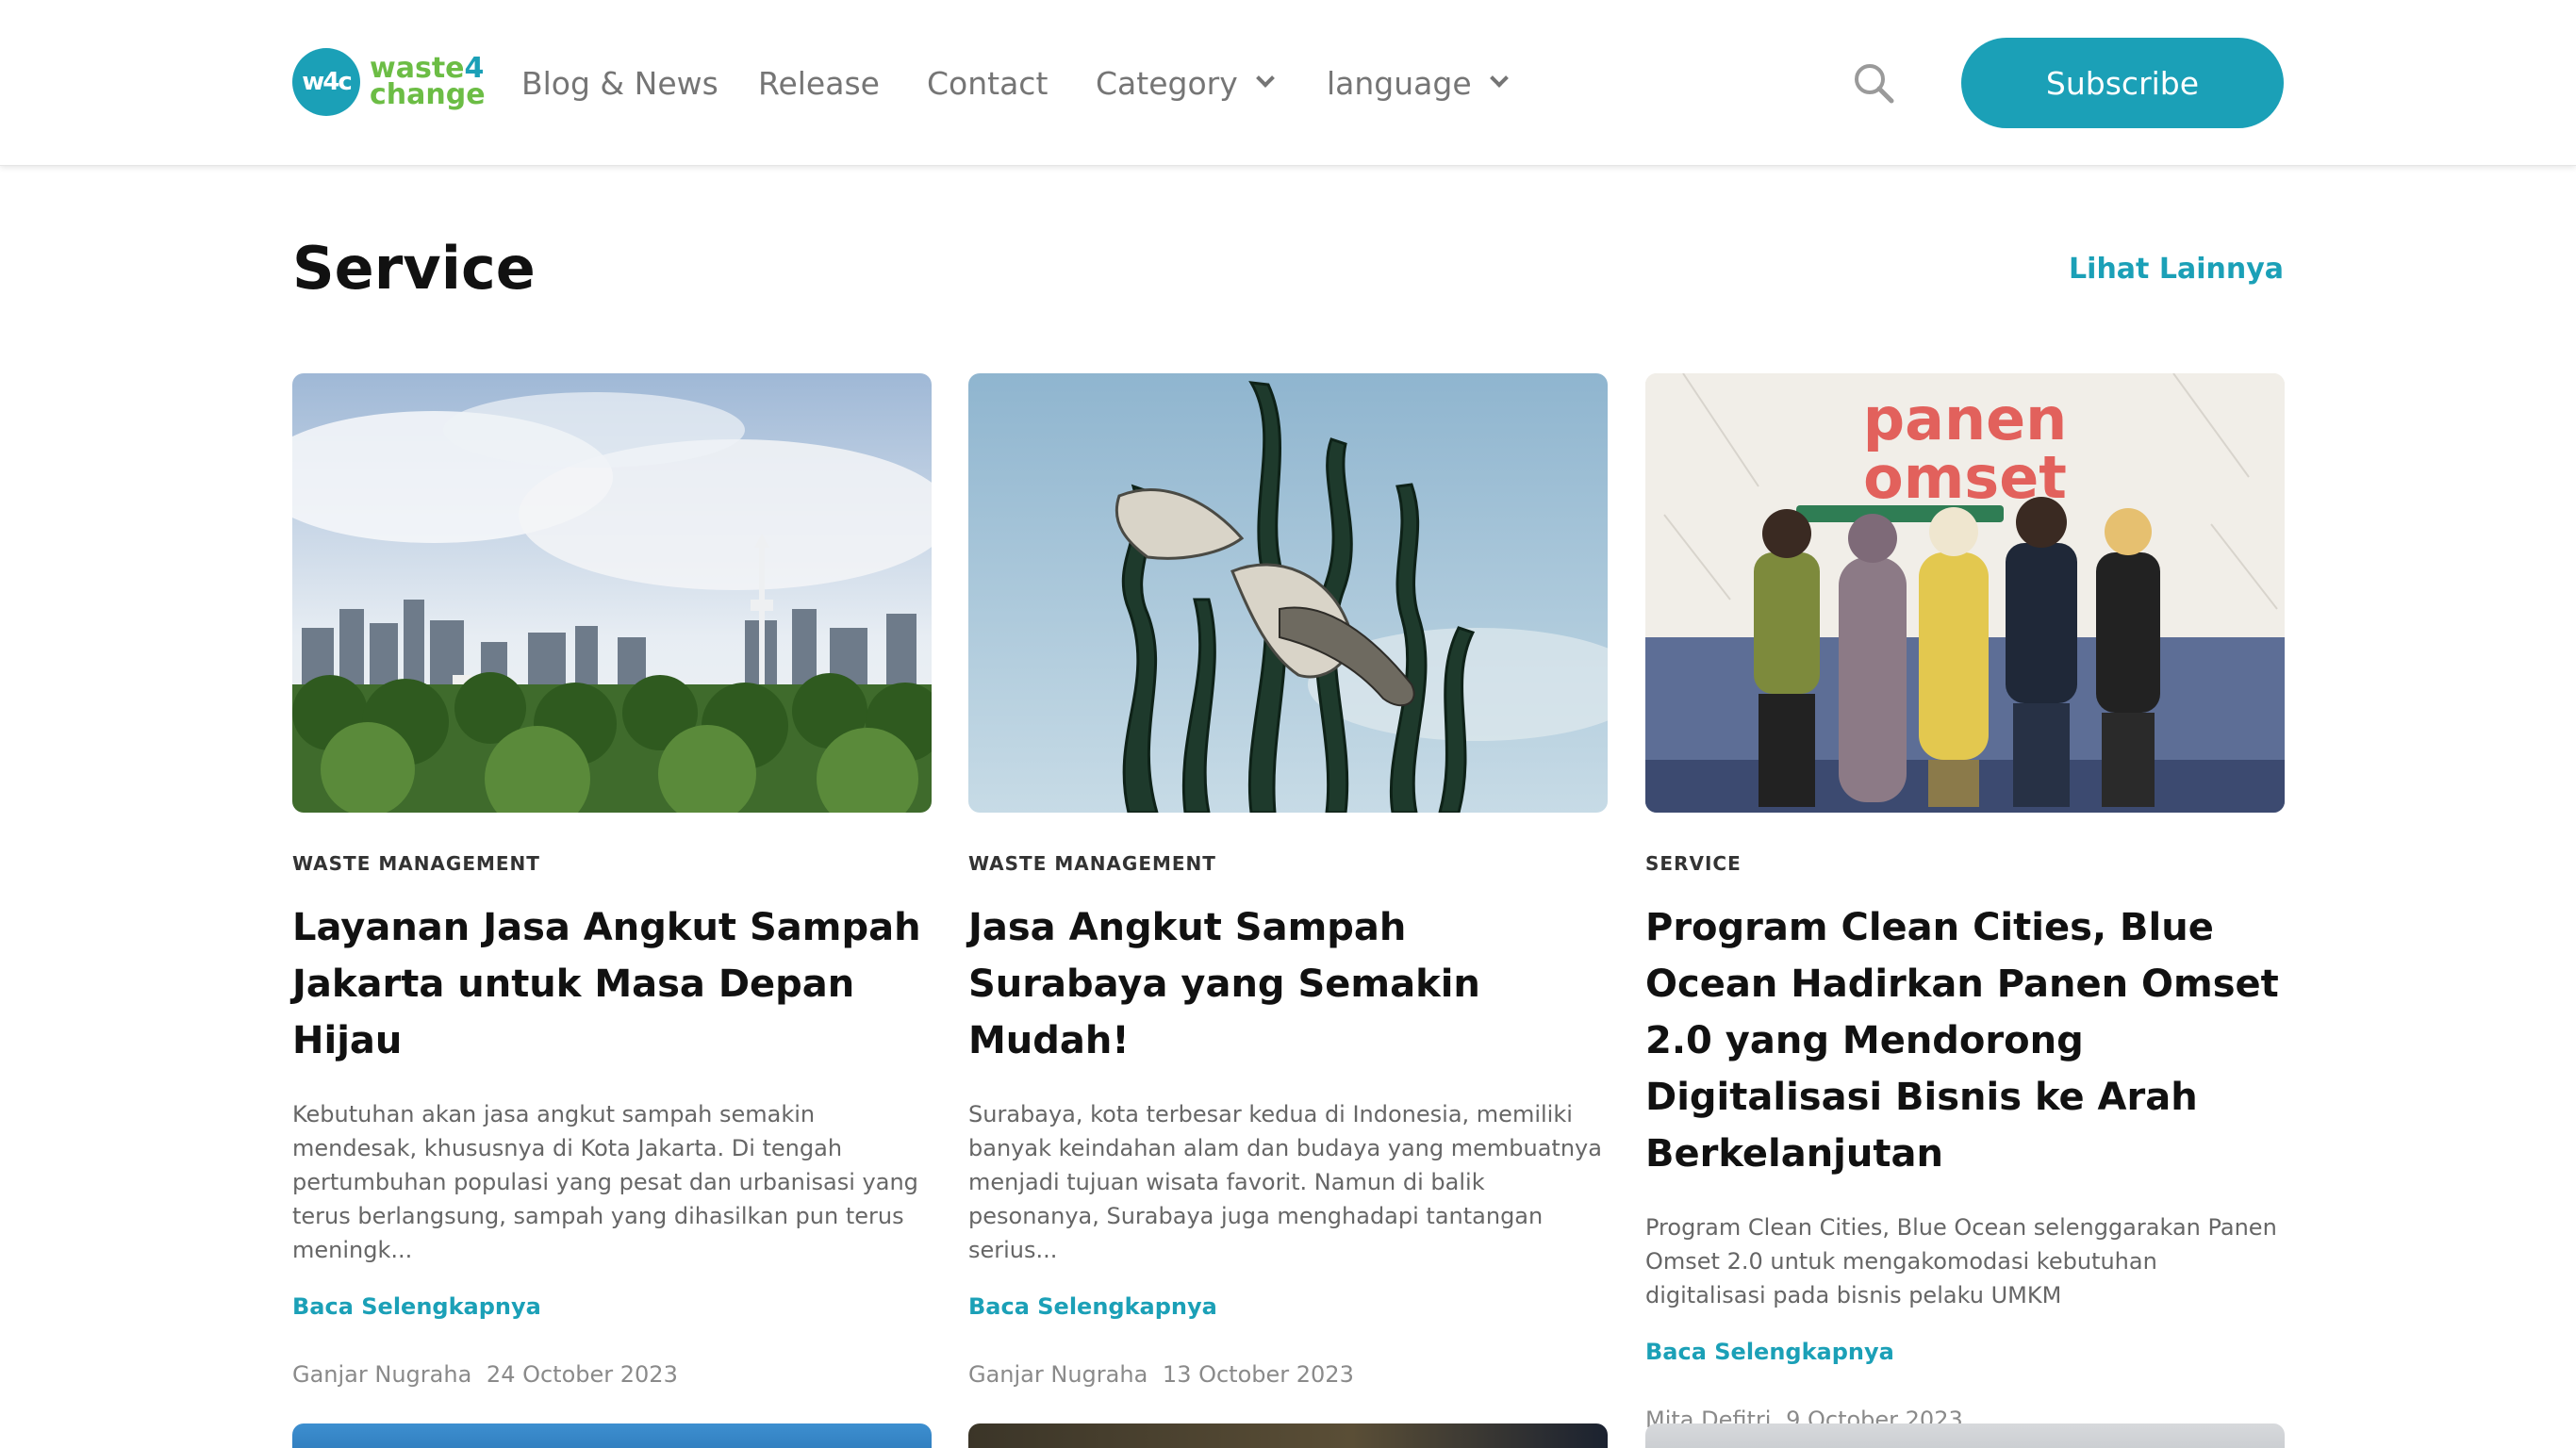 The width and height of the screenshot is (2576, 1448). Describe the element at coordinates (1399, 83) in the screenshot. I see `nav-language-label: language` at that location.